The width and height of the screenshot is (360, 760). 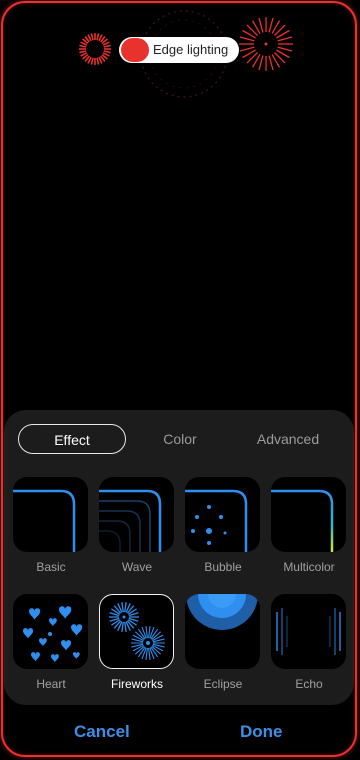 What do you see at coordinates (50, 514) in the screenshot?
I see `basic-edge-icon` at bounding box center [50, 514].